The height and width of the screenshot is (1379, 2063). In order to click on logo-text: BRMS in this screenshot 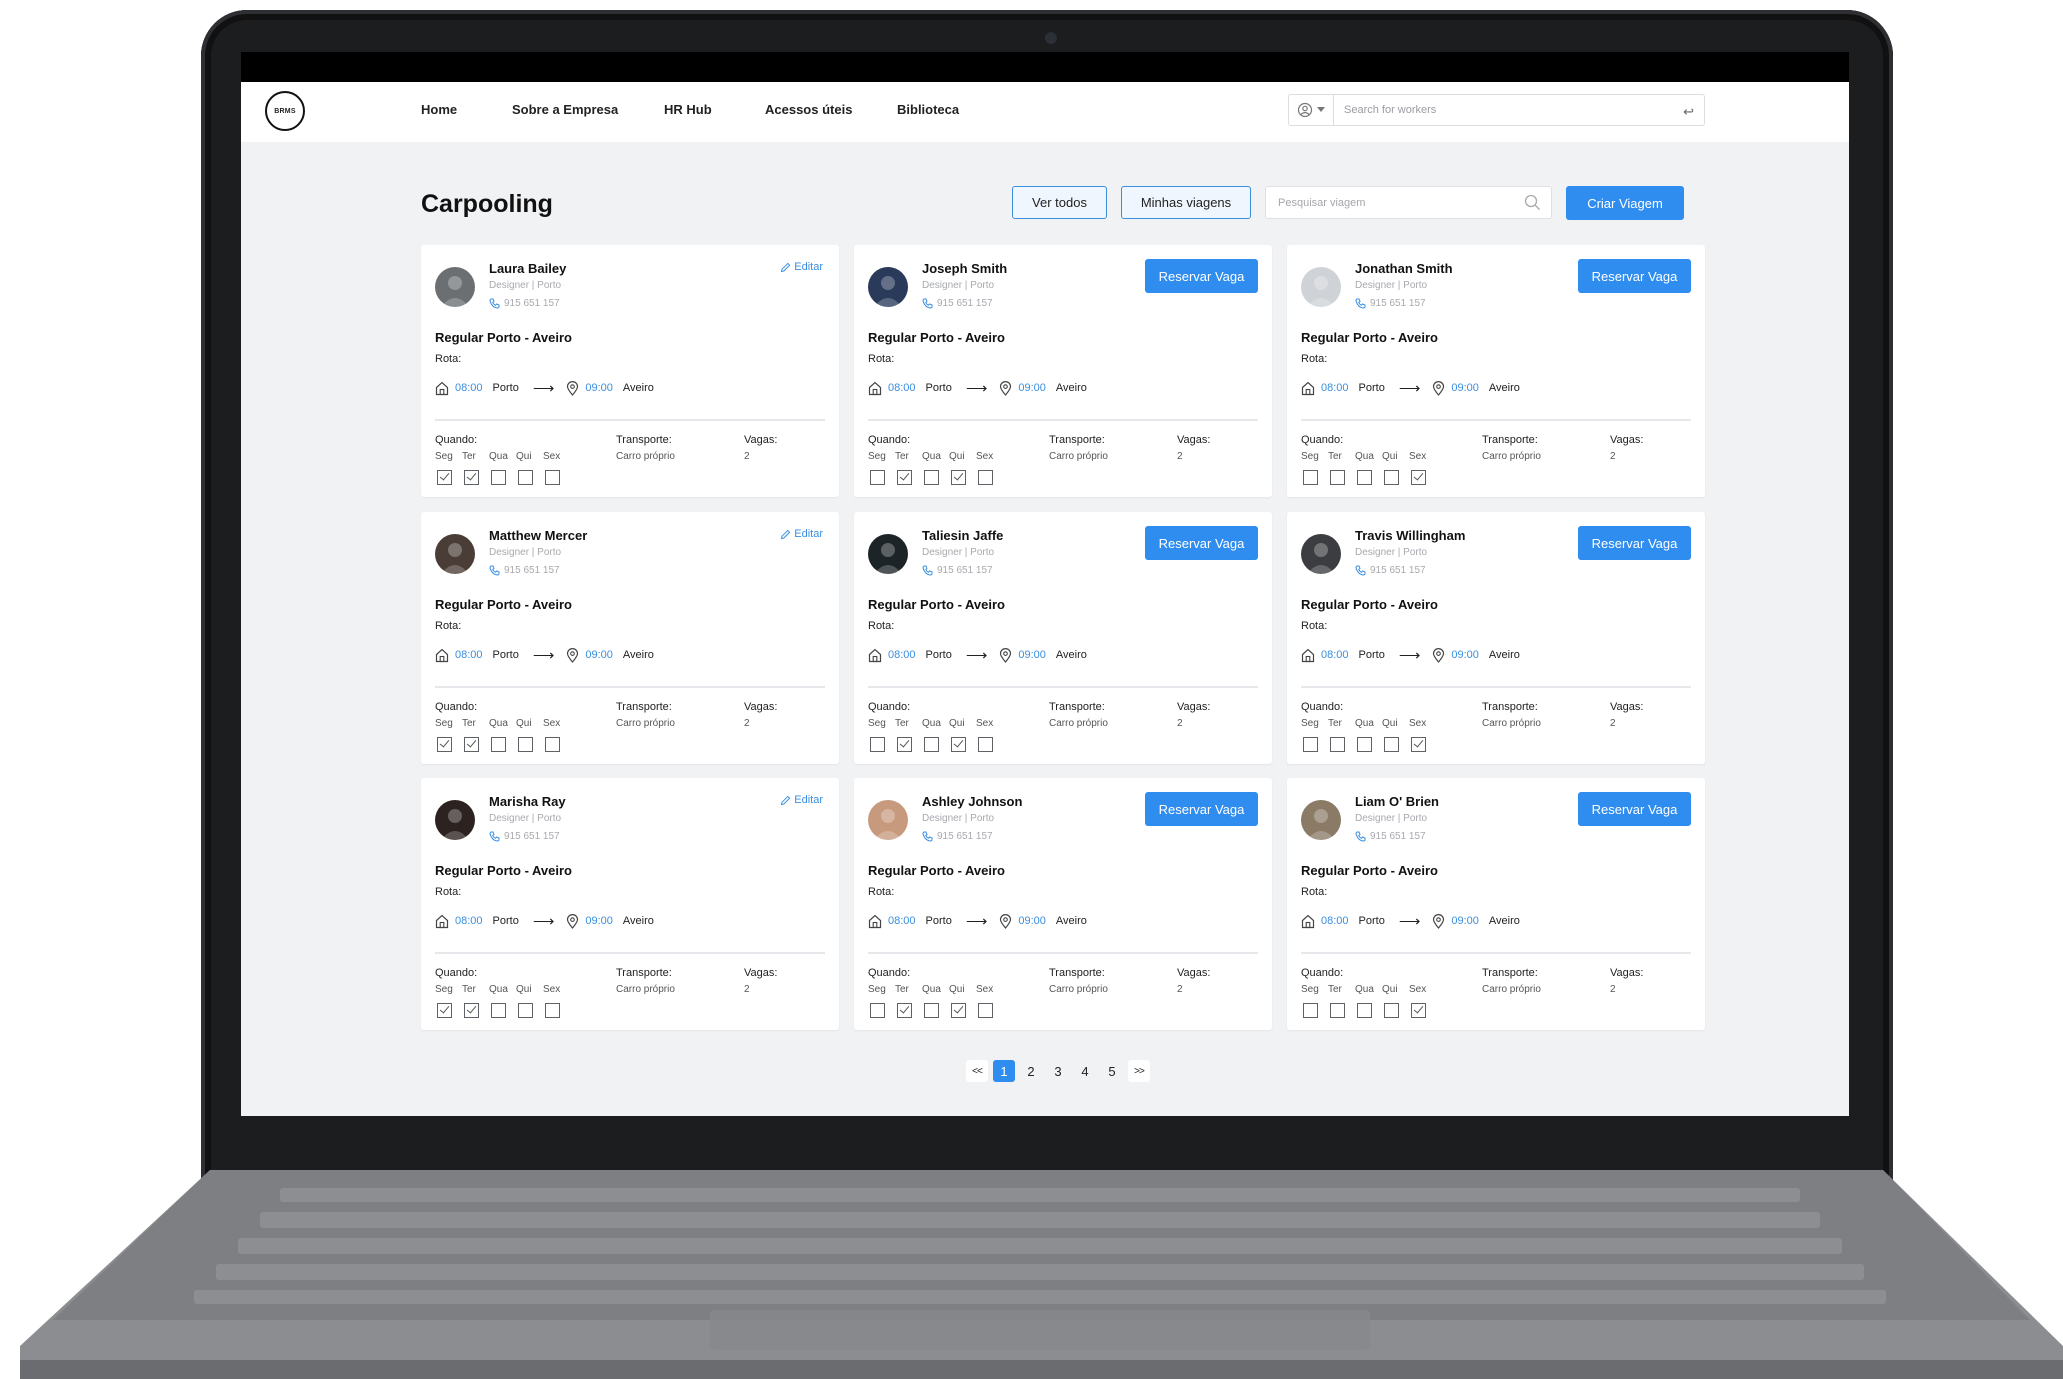, I will do `click(285, 111)`.